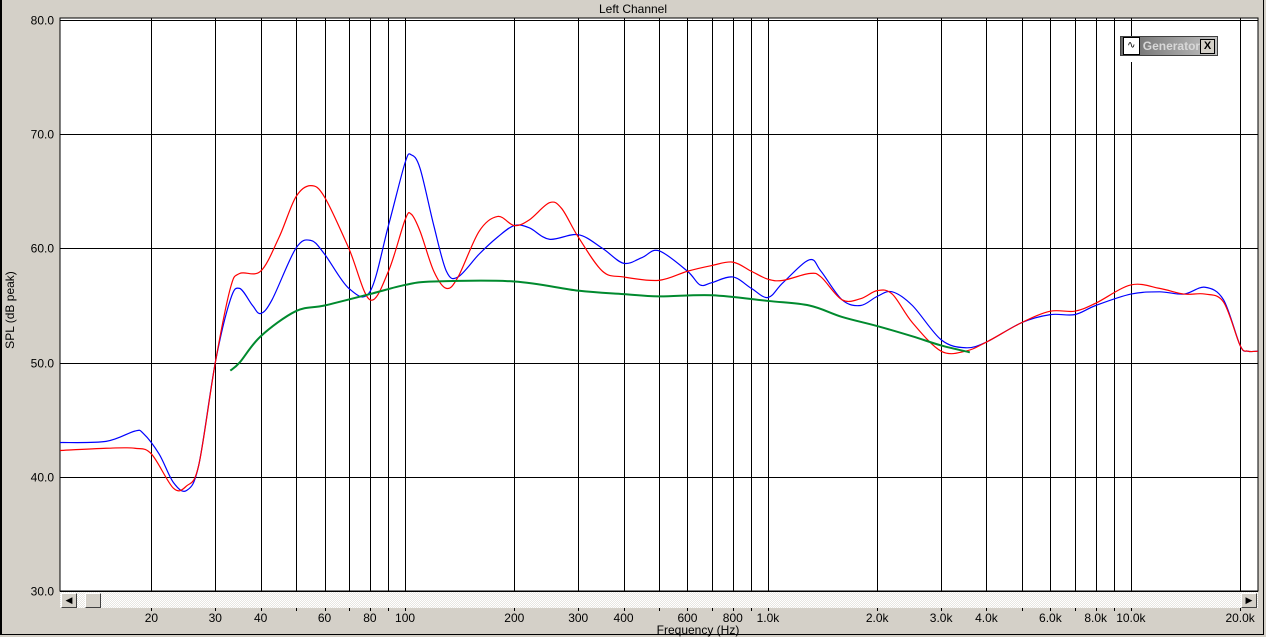 The image size is (1266, 637). I want to click on y-tick-label: 60.0, so click(43, 249).